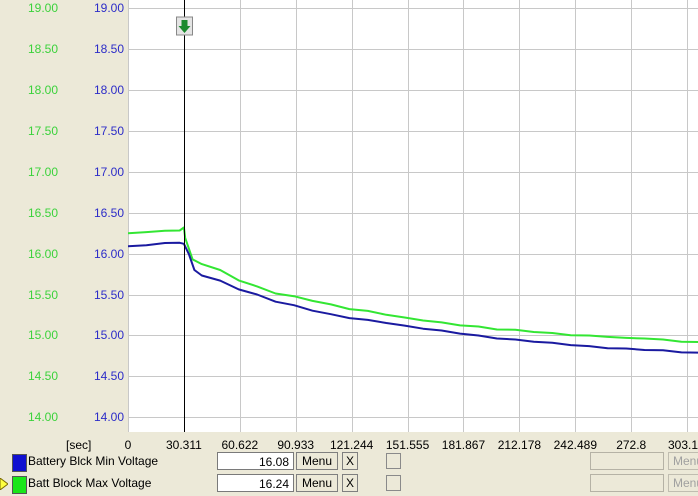 The width and height of the screenshot is (698, 496). I want to click on x-tick-label: 60.622, so click(240, 445).